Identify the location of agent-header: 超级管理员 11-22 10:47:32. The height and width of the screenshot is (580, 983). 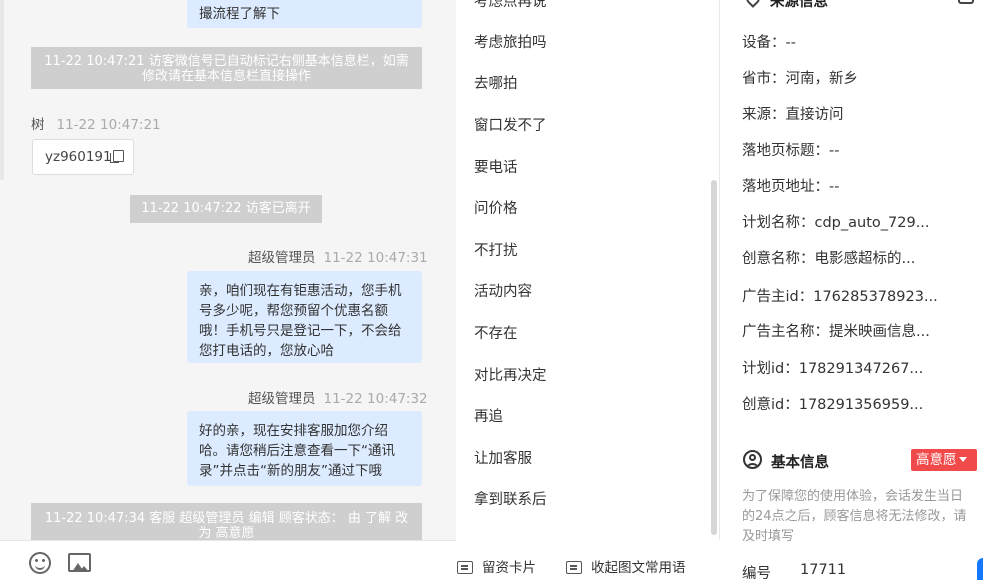
(338, 397).